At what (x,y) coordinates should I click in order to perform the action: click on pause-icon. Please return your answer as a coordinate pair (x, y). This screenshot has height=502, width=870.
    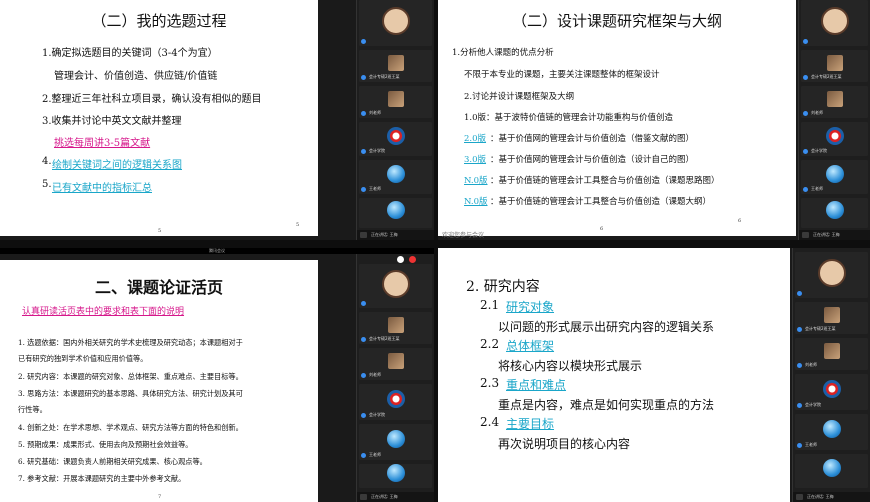
    Looking at the image, I should click on (400, 259).